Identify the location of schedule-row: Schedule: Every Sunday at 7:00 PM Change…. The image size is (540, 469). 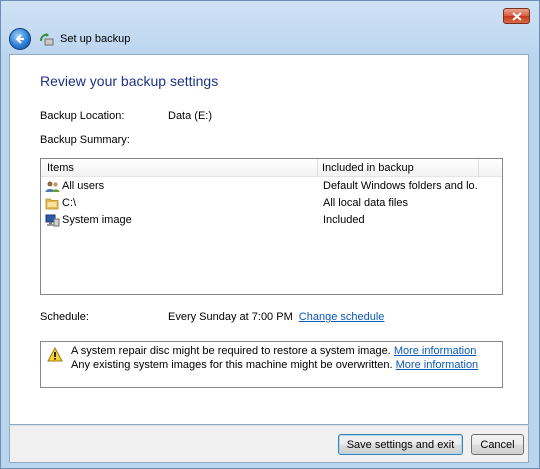
(269, 318).